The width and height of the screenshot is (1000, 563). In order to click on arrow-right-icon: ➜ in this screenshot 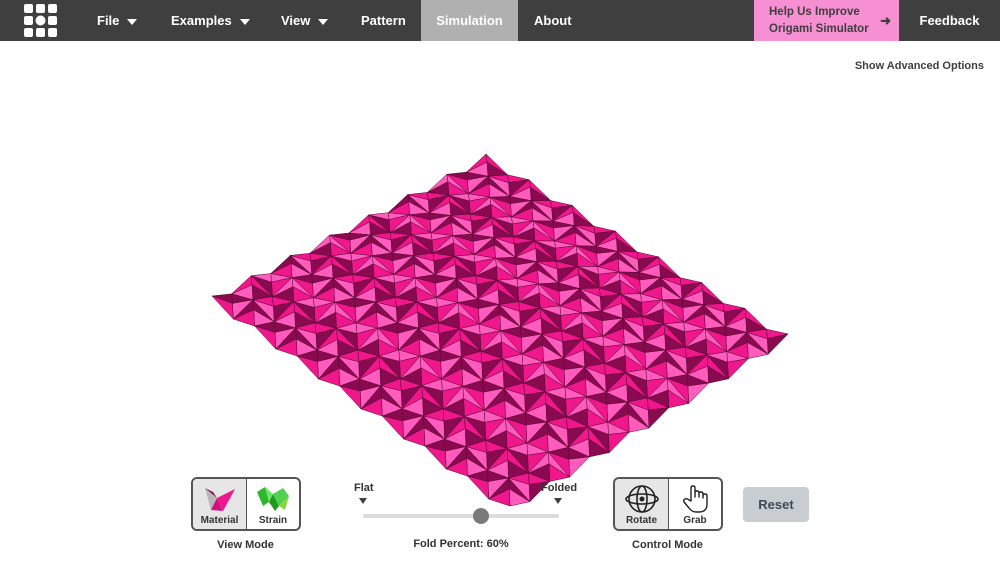, I will do `click(885, 20)`.